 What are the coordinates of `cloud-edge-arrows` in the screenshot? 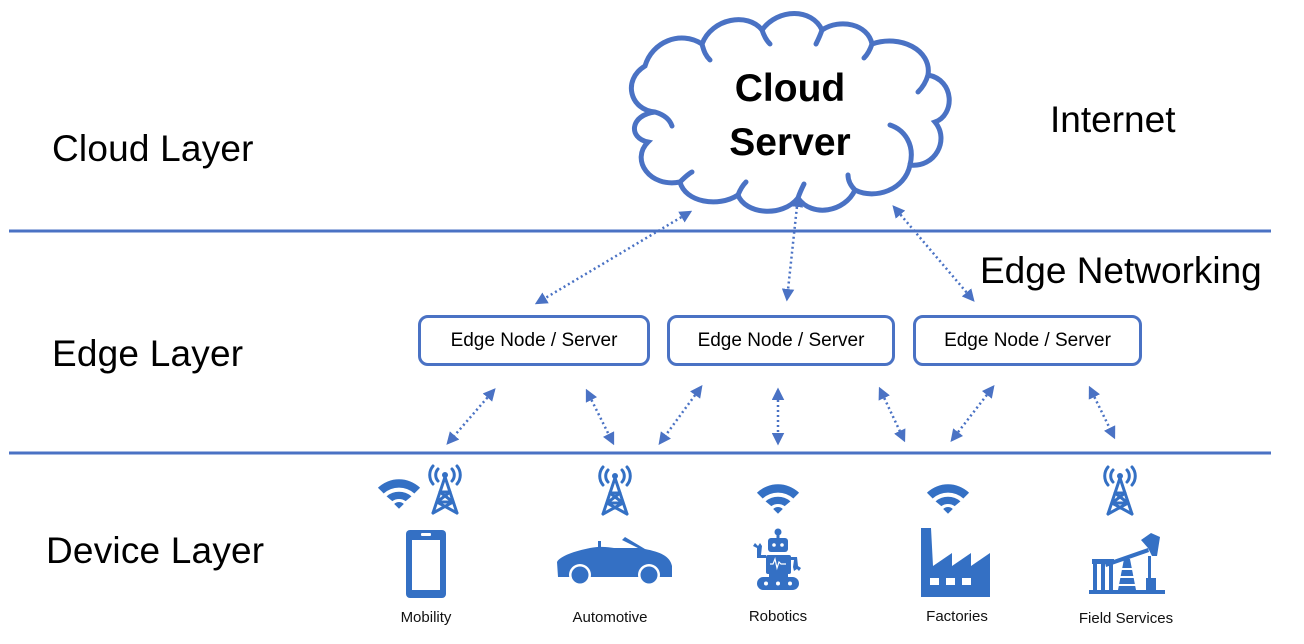 It's located at (754, 249).